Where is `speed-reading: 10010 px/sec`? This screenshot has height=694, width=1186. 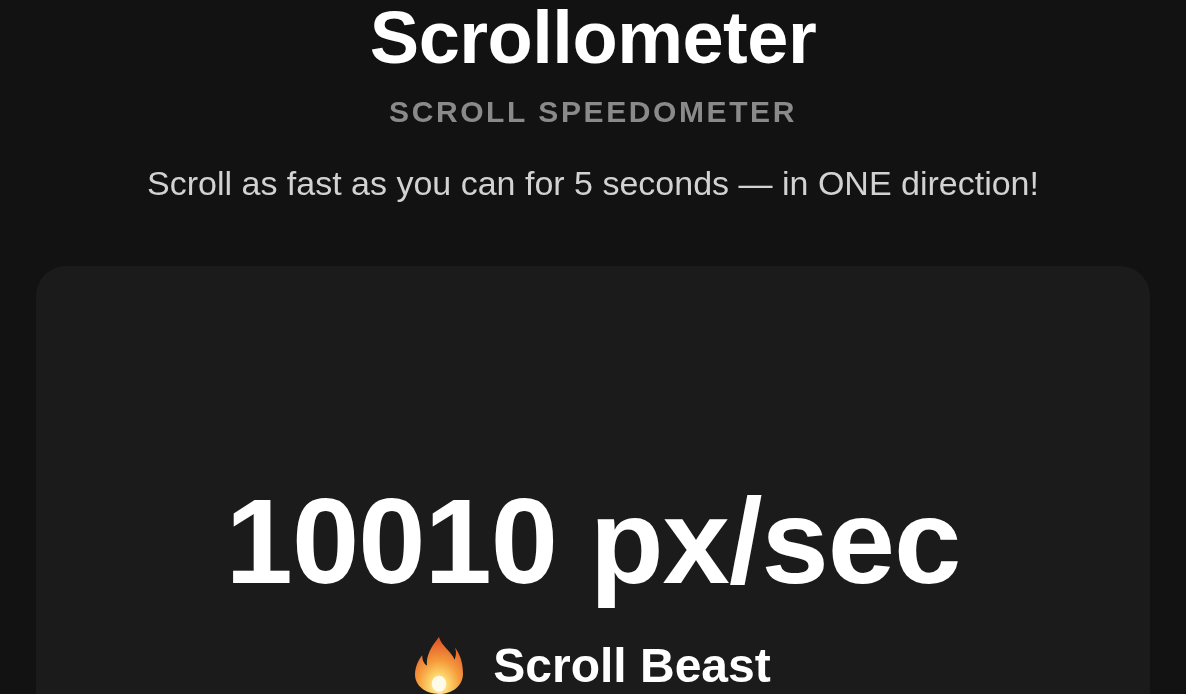
speed-reading: 10010 px/sec is located at coordinates (593, 541).